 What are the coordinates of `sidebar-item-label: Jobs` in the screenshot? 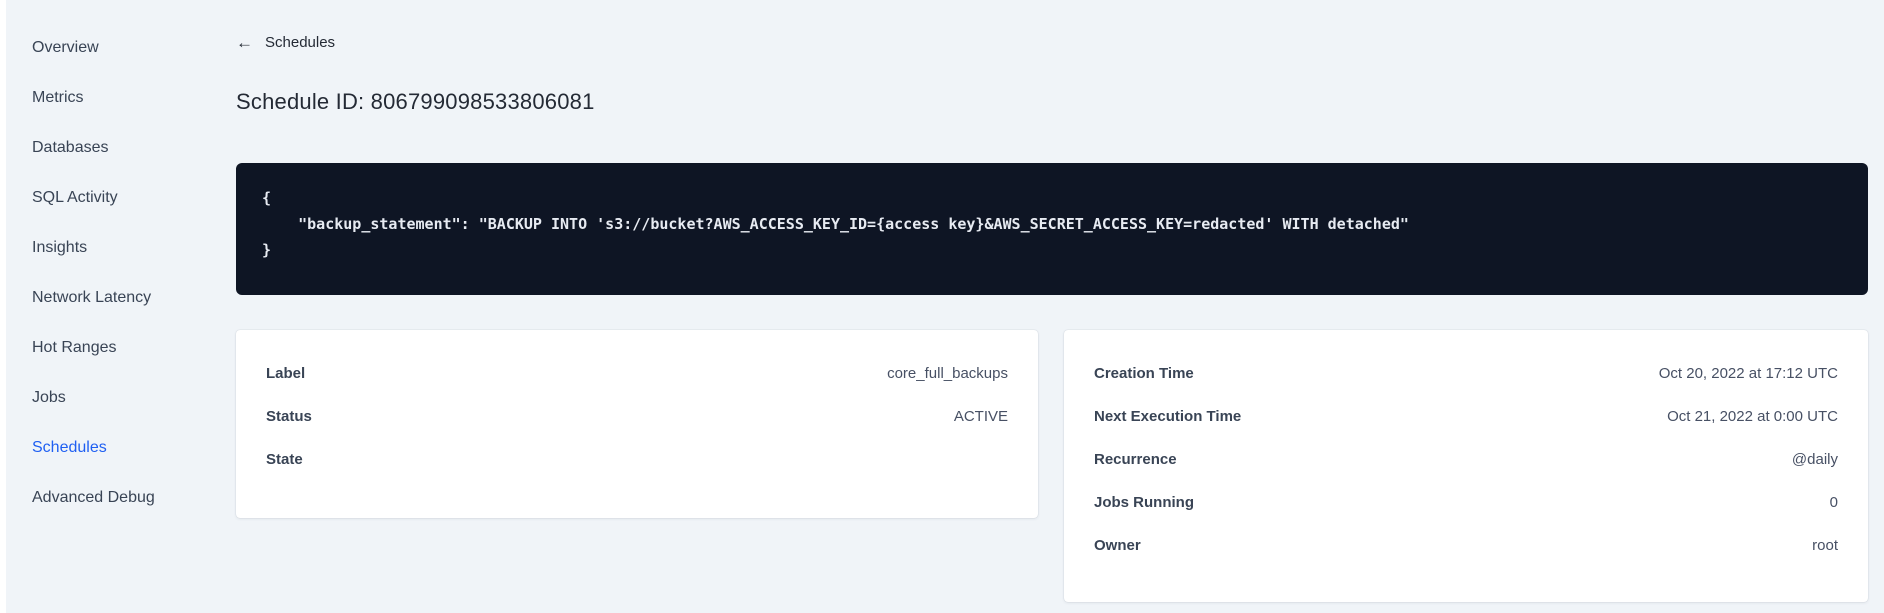 It's located at (49, 397).